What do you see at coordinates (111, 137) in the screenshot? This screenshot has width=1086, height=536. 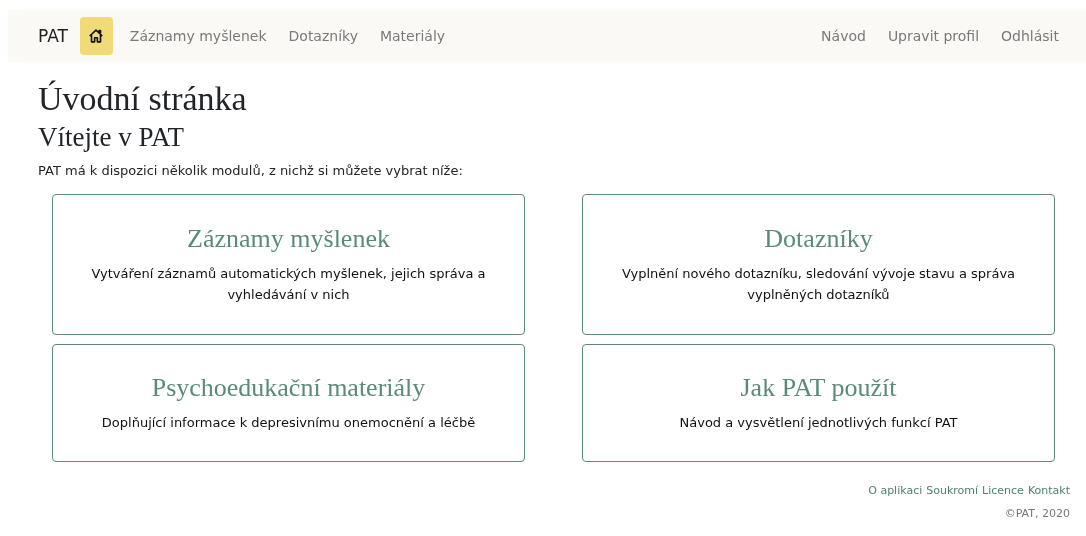 I see `page-subtitle: Vítejte v PAT` at bounding box center [111, 137].